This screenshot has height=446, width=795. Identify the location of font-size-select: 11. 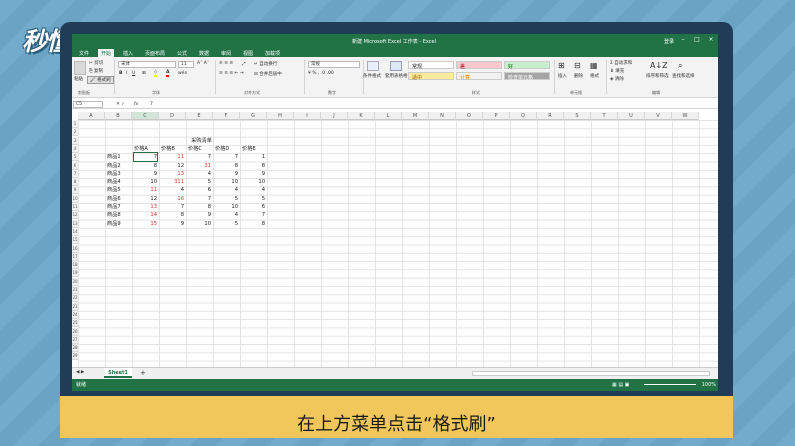
(186, 64).